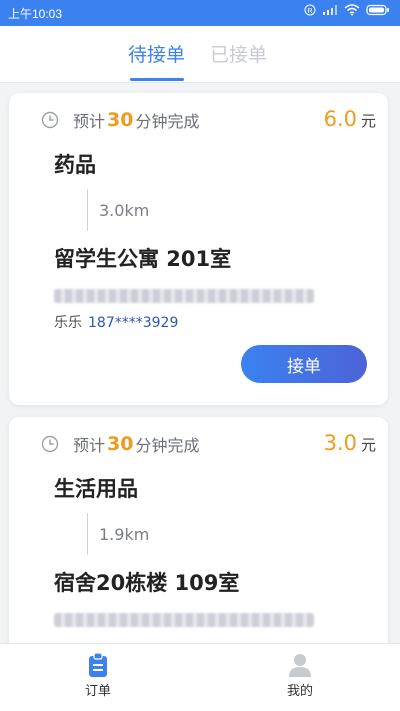 The image size is (400, 711). What do you see at coordinates (68, 323) in the screenshot?
I see `contact-name: 乐乐` at bounding box center [68, 323].